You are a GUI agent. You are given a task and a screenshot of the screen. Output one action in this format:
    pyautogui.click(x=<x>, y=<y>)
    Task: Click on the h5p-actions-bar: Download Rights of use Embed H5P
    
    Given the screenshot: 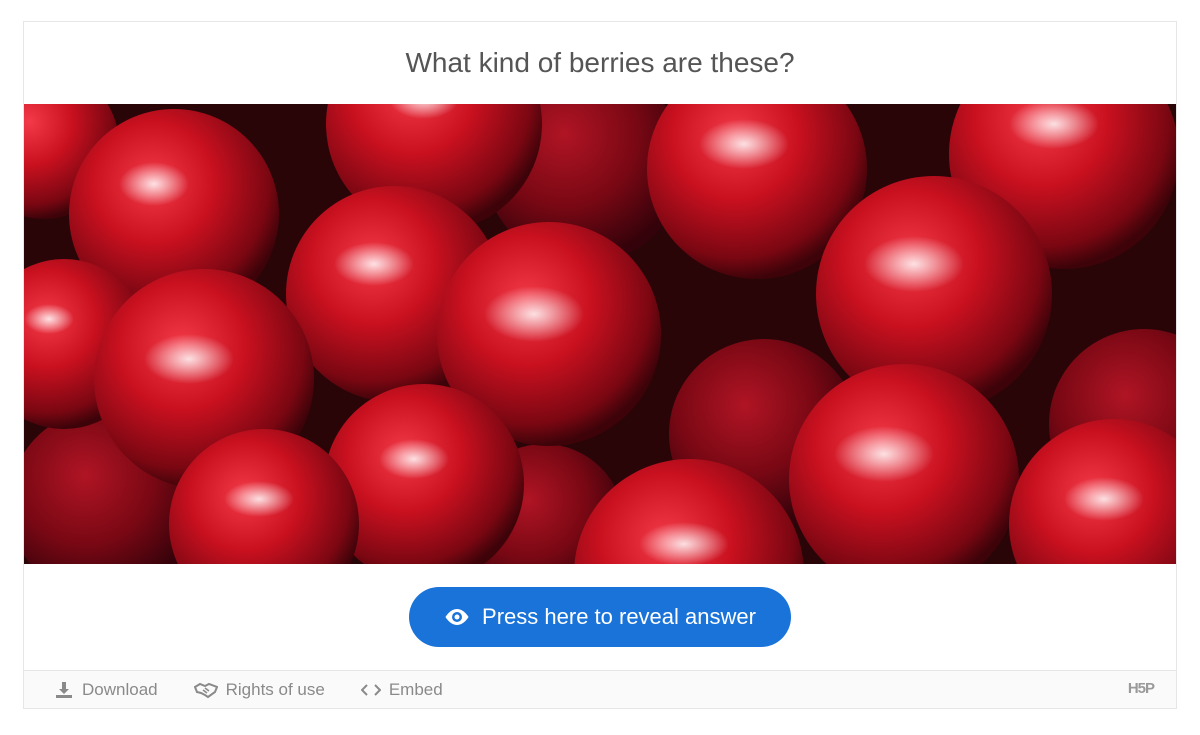 What is the action you would take?
    pyautogui.click(x=600, y=689)
    